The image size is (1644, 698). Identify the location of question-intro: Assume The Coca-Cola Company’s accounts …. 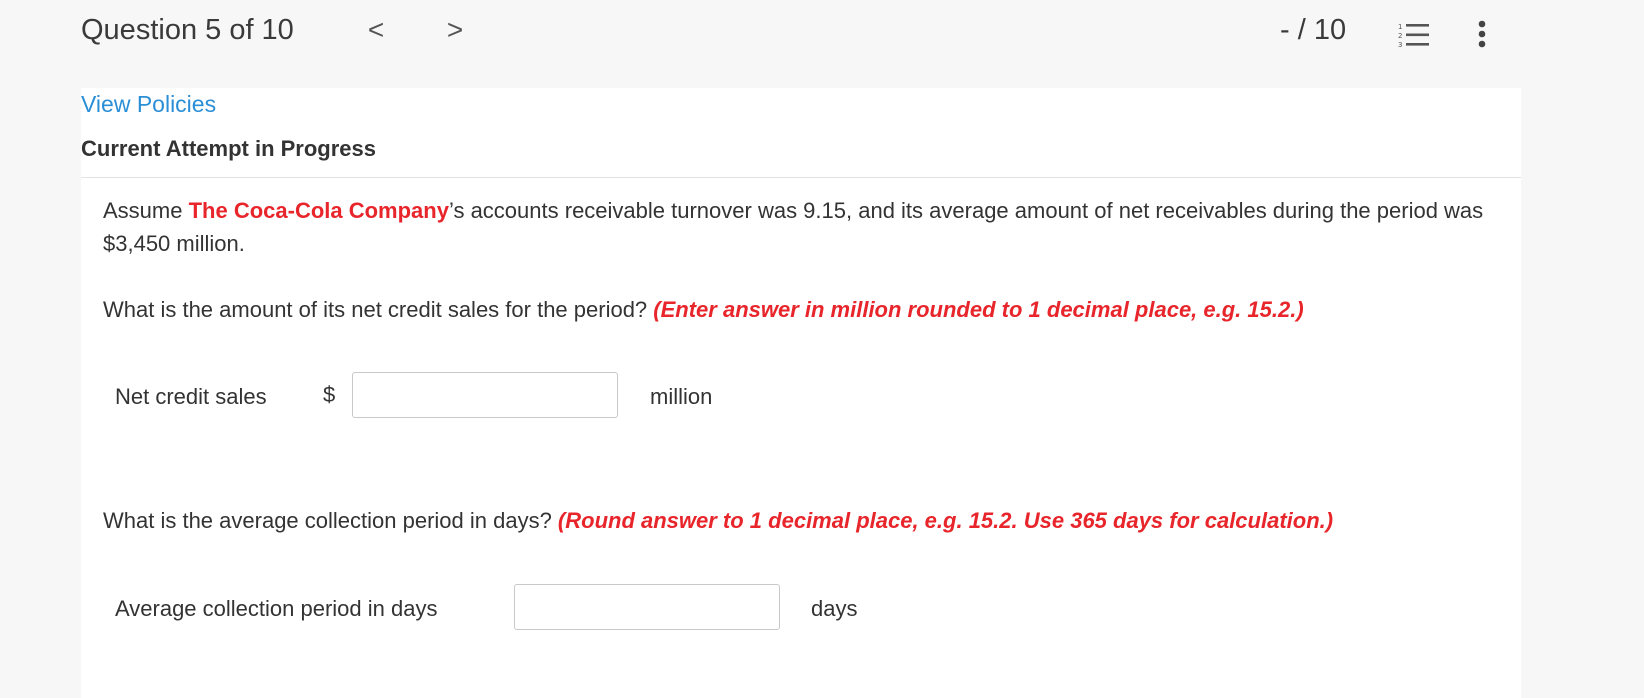
(803, 227).